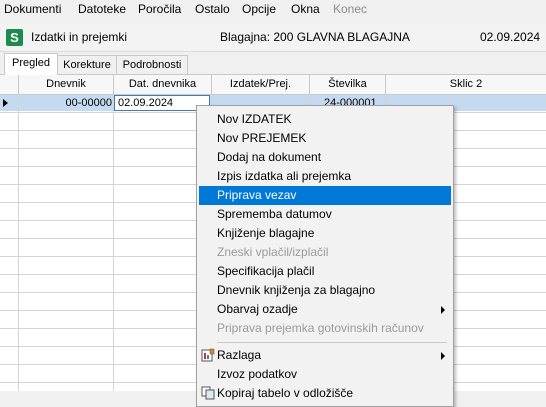 Image resolution: width=546 pixels, height=407 pixels. Describe the element at coordinates (284, 176) in the screenshot. I see `menu-item-label: Izpis izdatka ali prejemka` at that location.